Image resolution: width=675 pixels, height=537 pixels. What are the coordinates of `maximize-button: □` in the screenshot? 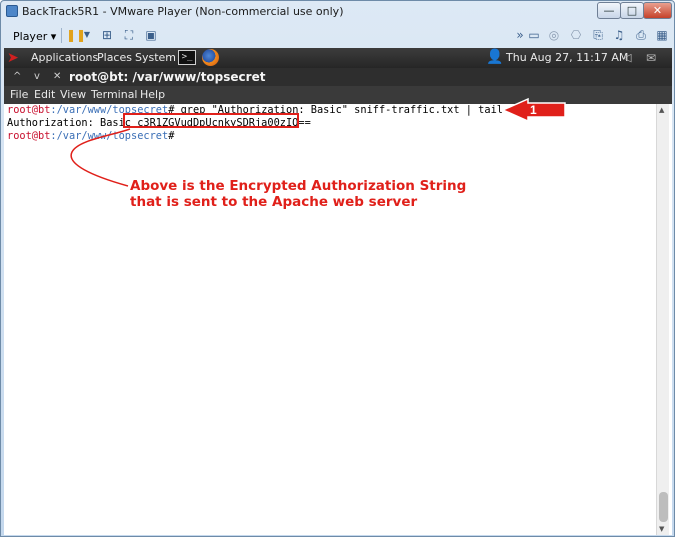 It's located at (632, 10).